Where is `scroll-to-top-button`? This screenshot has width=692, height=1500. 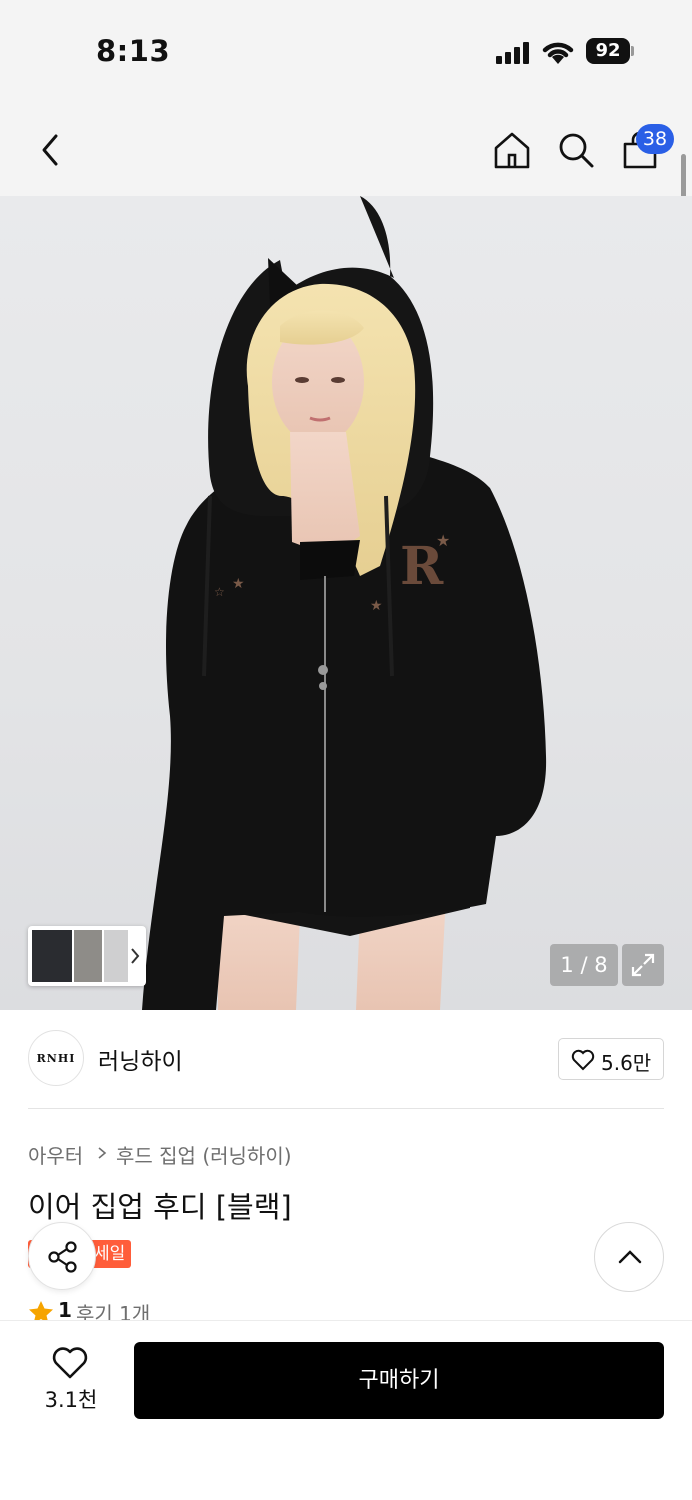
scroll-to-top-button is located at coordinates (629, 1257).